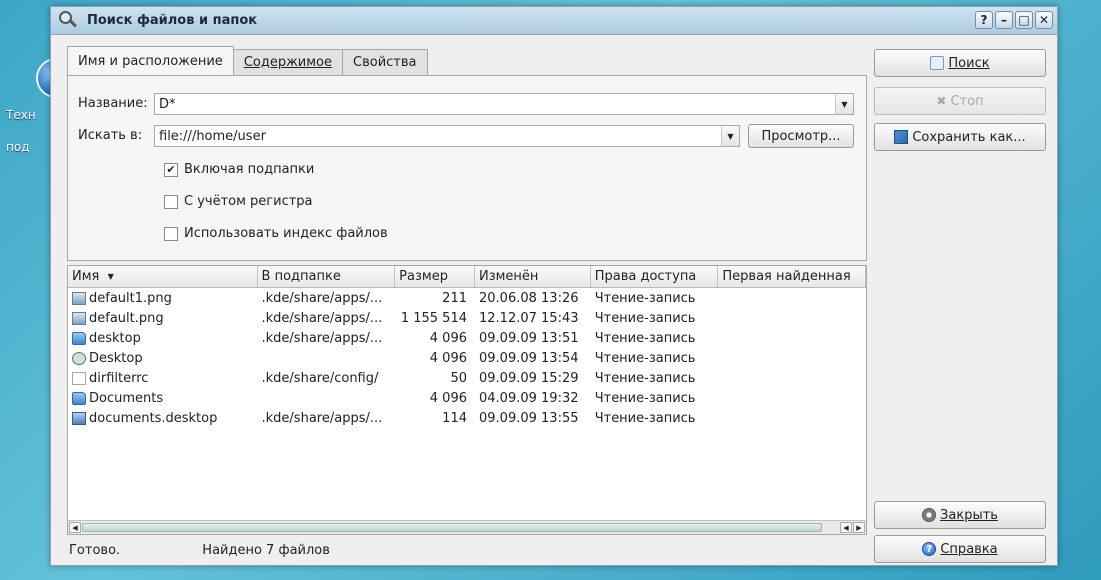 The width and height of the screenshot is (1101, 580). Describe the element at coordinates (529, 298) in the screenshot. I see `cell-modified: 20.06.08 13:26` at that location.